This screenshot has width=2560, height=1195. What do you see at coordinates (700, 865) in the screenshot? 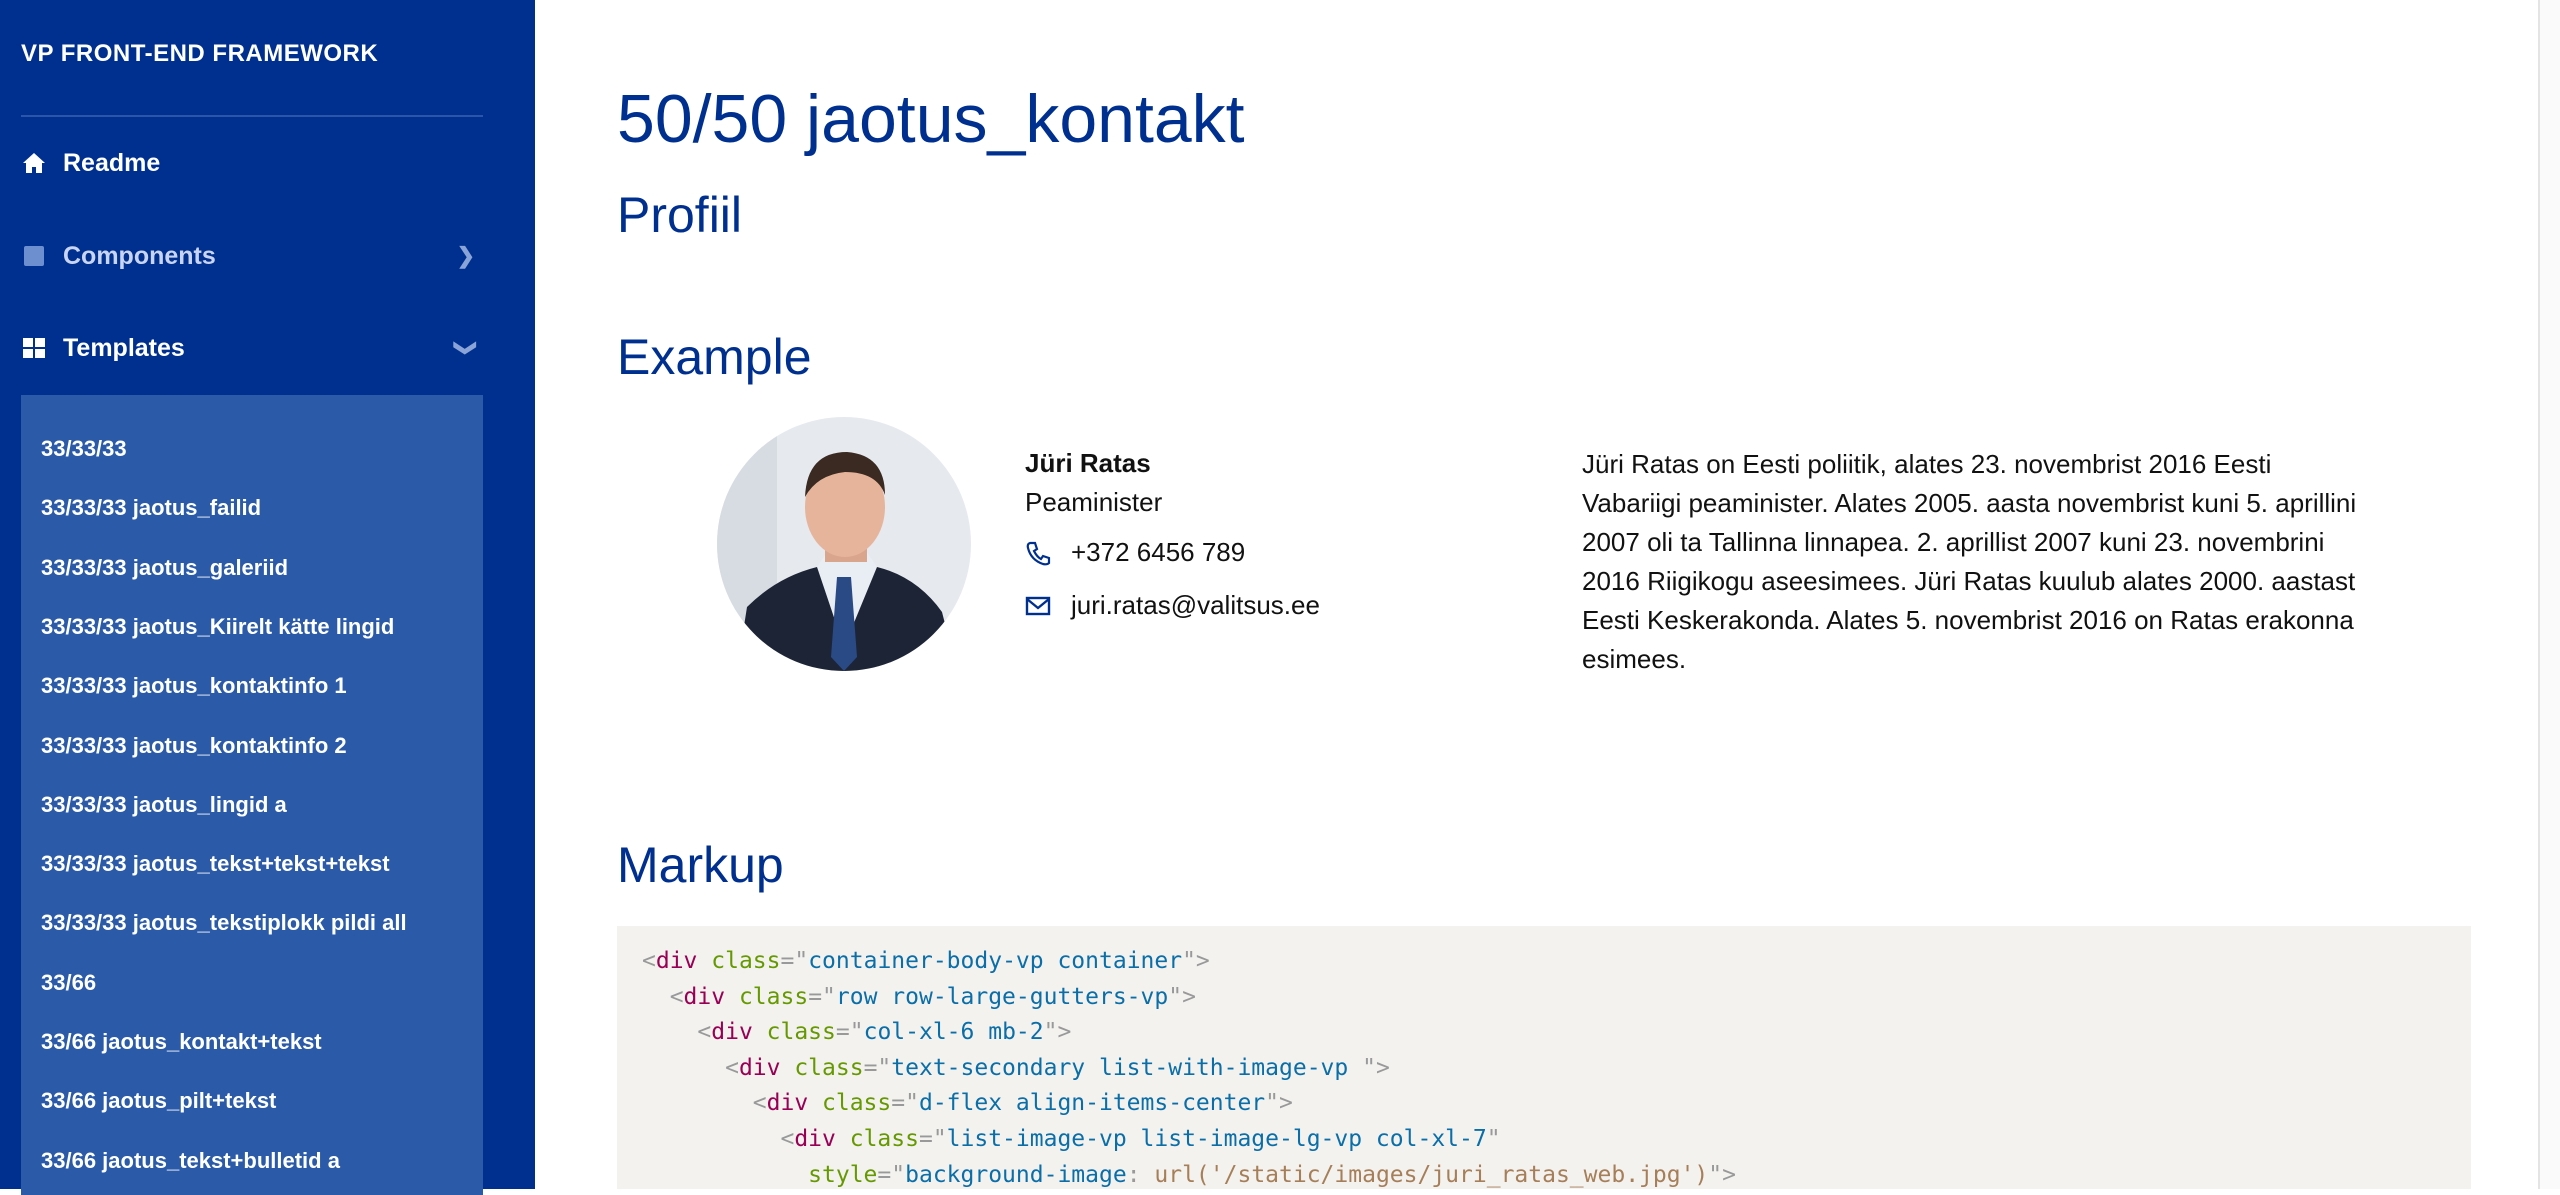
I see `markup-heading: Markup` at bounding box center [700, 865].